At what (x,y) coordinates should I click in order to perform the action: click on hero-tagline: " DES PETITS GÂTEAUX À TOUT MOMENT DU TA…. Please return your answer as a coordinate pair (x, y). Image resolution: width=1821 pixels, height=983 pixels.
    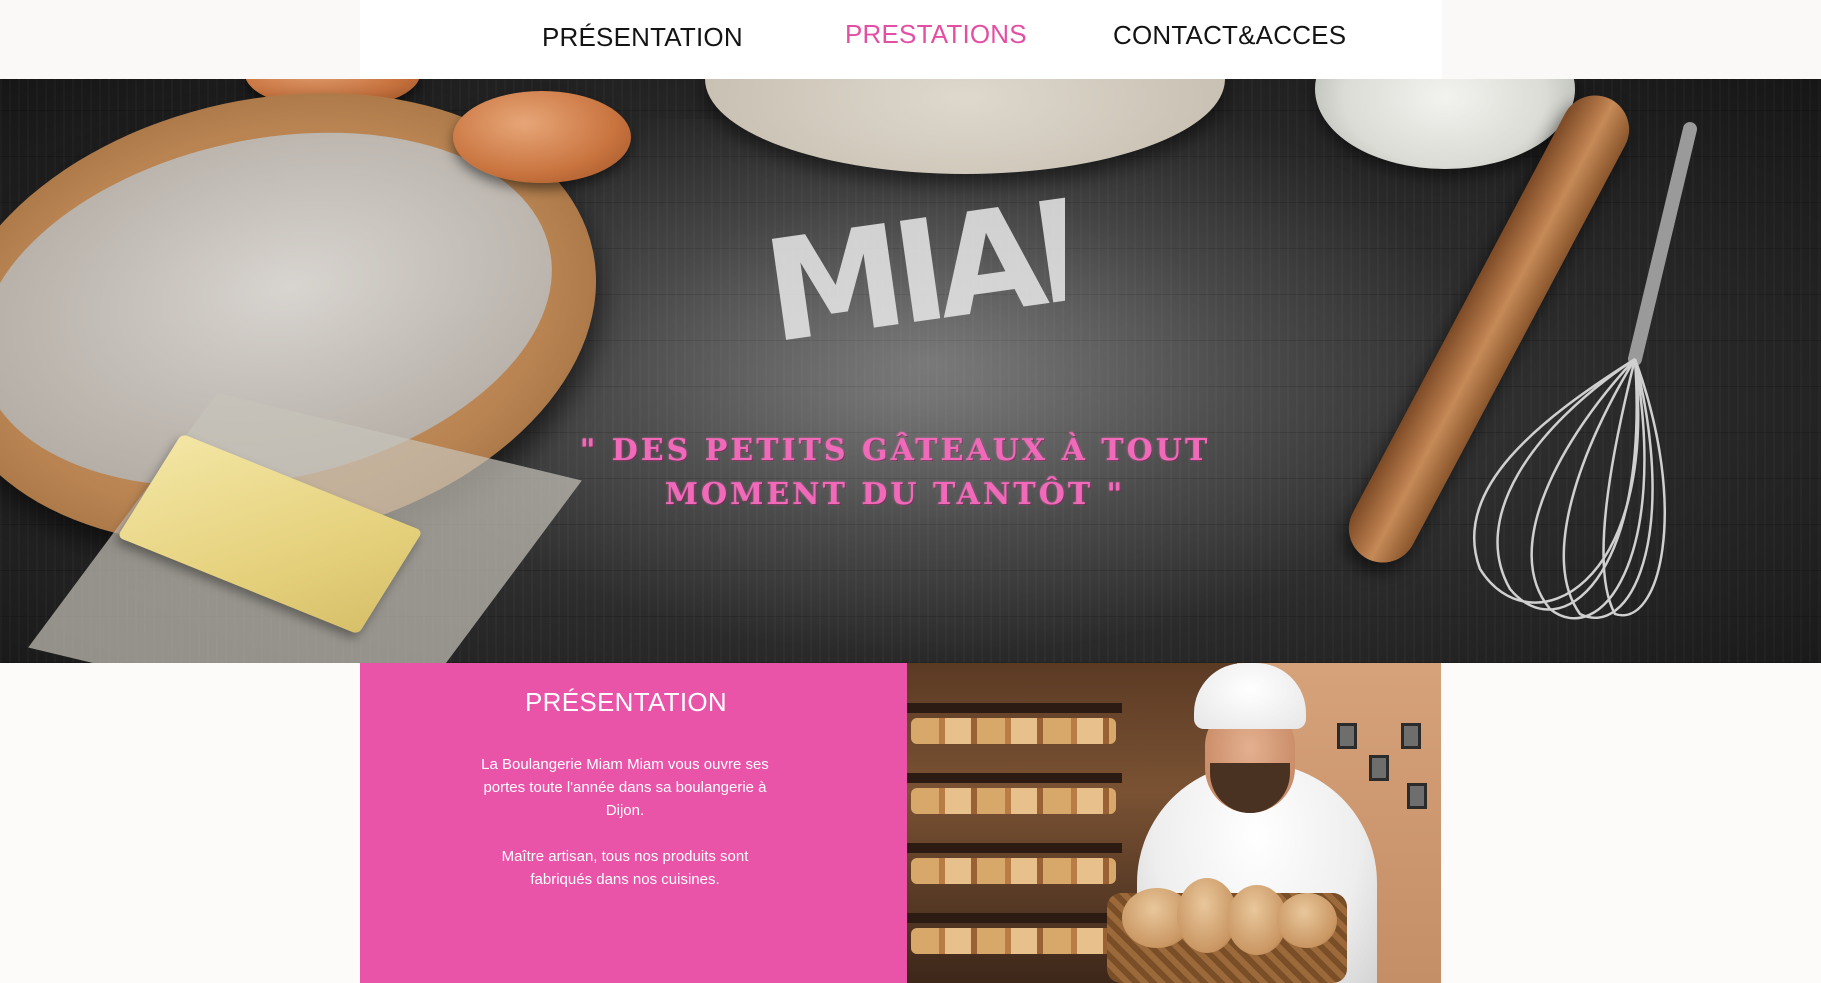
    Looking at the image, I should click on (895, 473).